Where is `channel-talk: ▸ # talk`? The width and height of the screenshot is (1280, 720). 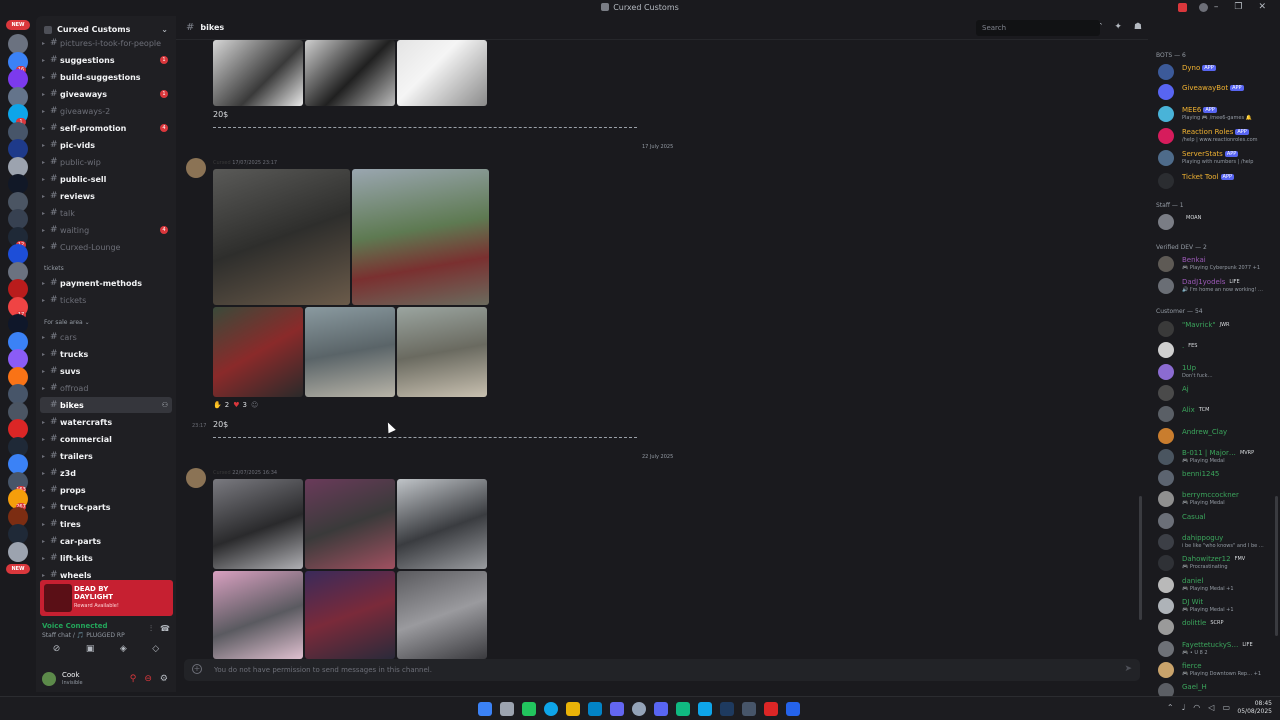
channel-talk: ▸ # talk is located at coordinates (106, 213).